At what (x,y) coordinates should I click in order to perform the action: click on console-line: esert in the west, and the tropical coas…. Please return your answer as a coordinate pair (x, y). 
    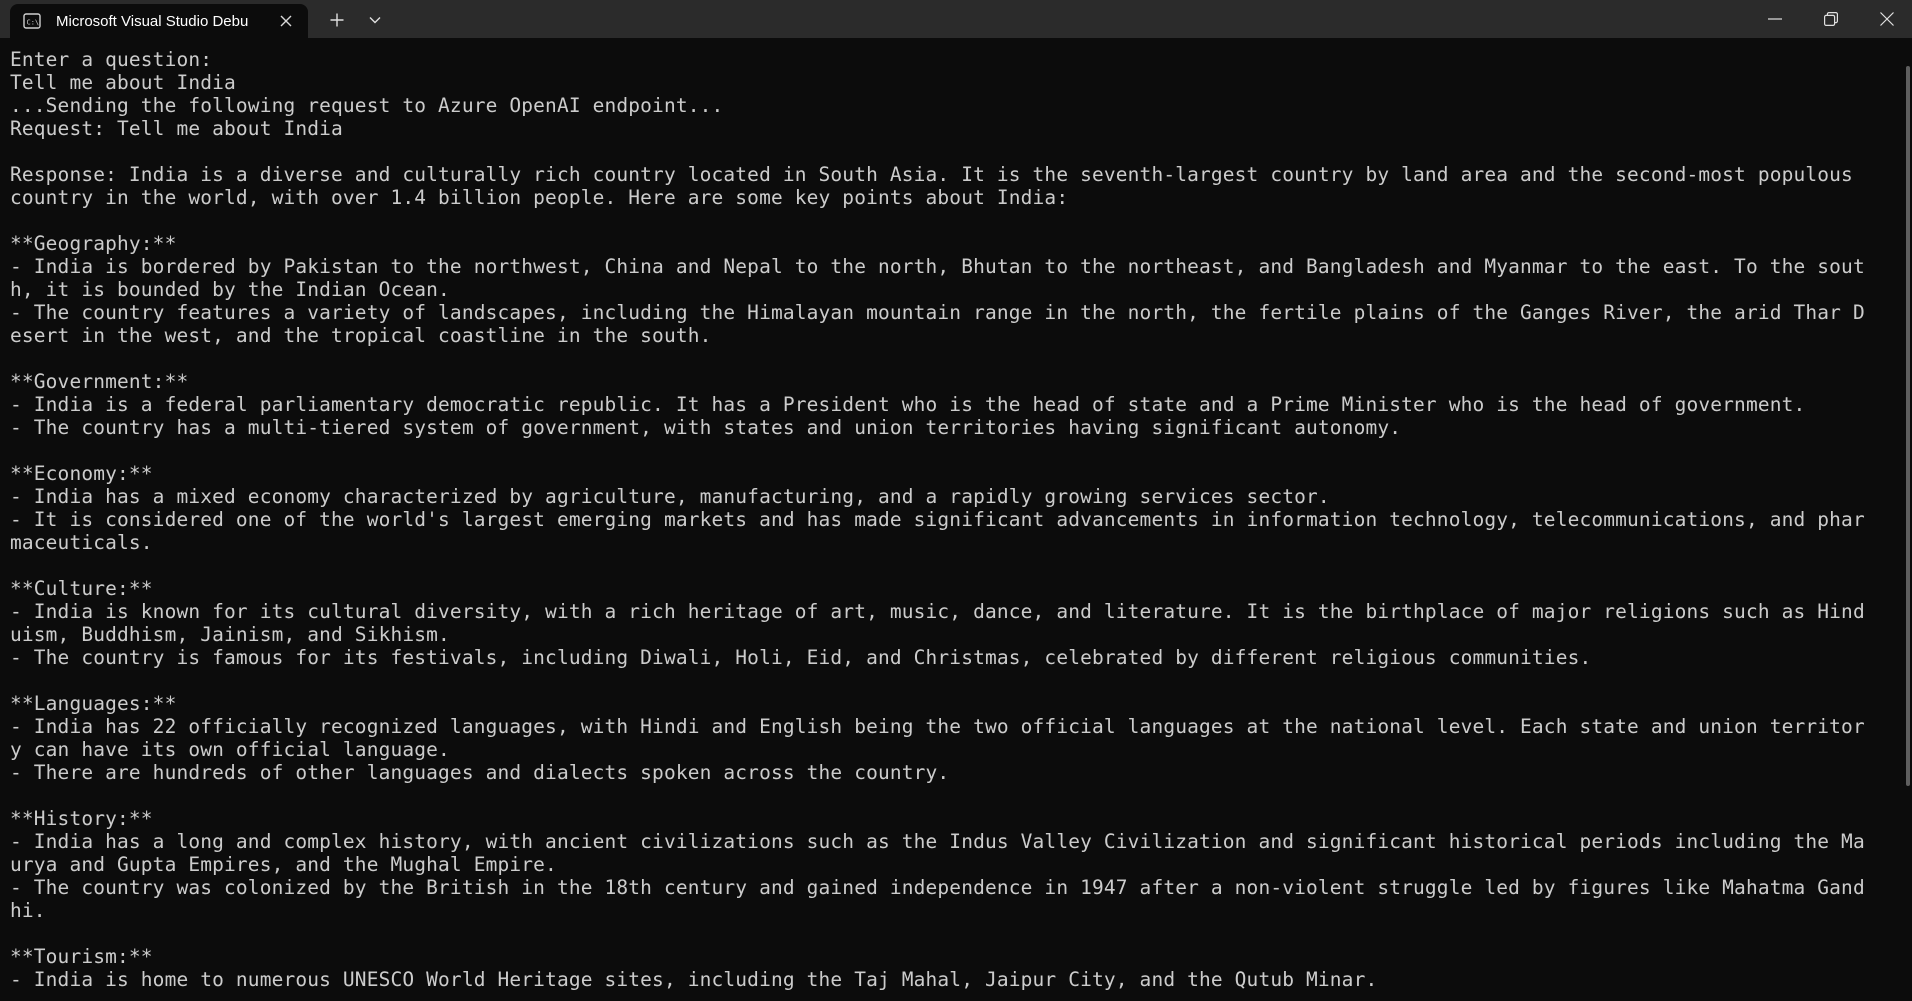
    Looking at the image, I should click on (361, 335).